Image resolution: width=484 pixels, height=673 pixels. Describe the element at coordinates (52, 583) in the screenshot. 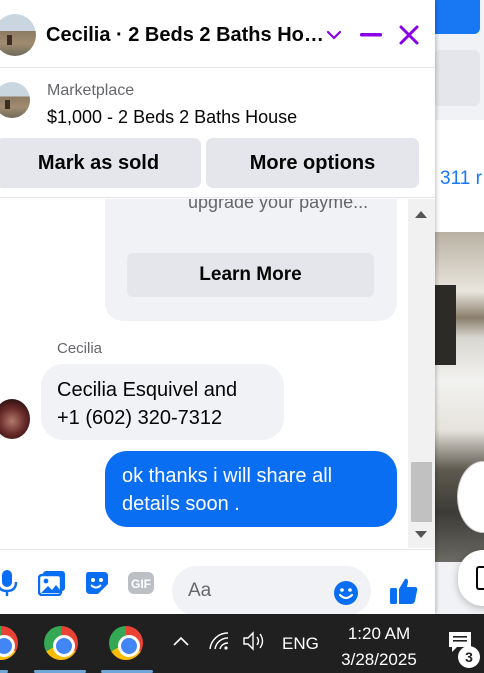

I see `photo-icon` at that location.